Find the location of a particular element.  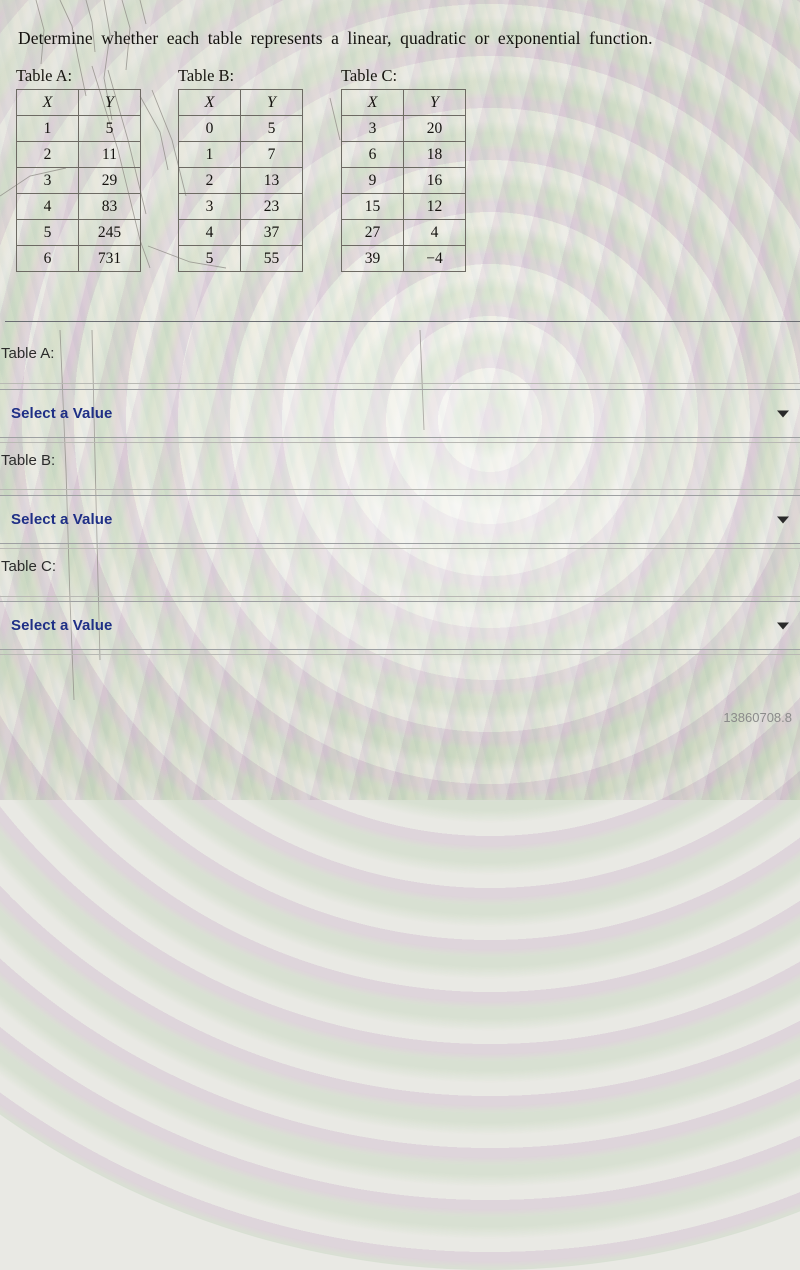

table-b-title: Table B: is located at coordinates (206, 75).